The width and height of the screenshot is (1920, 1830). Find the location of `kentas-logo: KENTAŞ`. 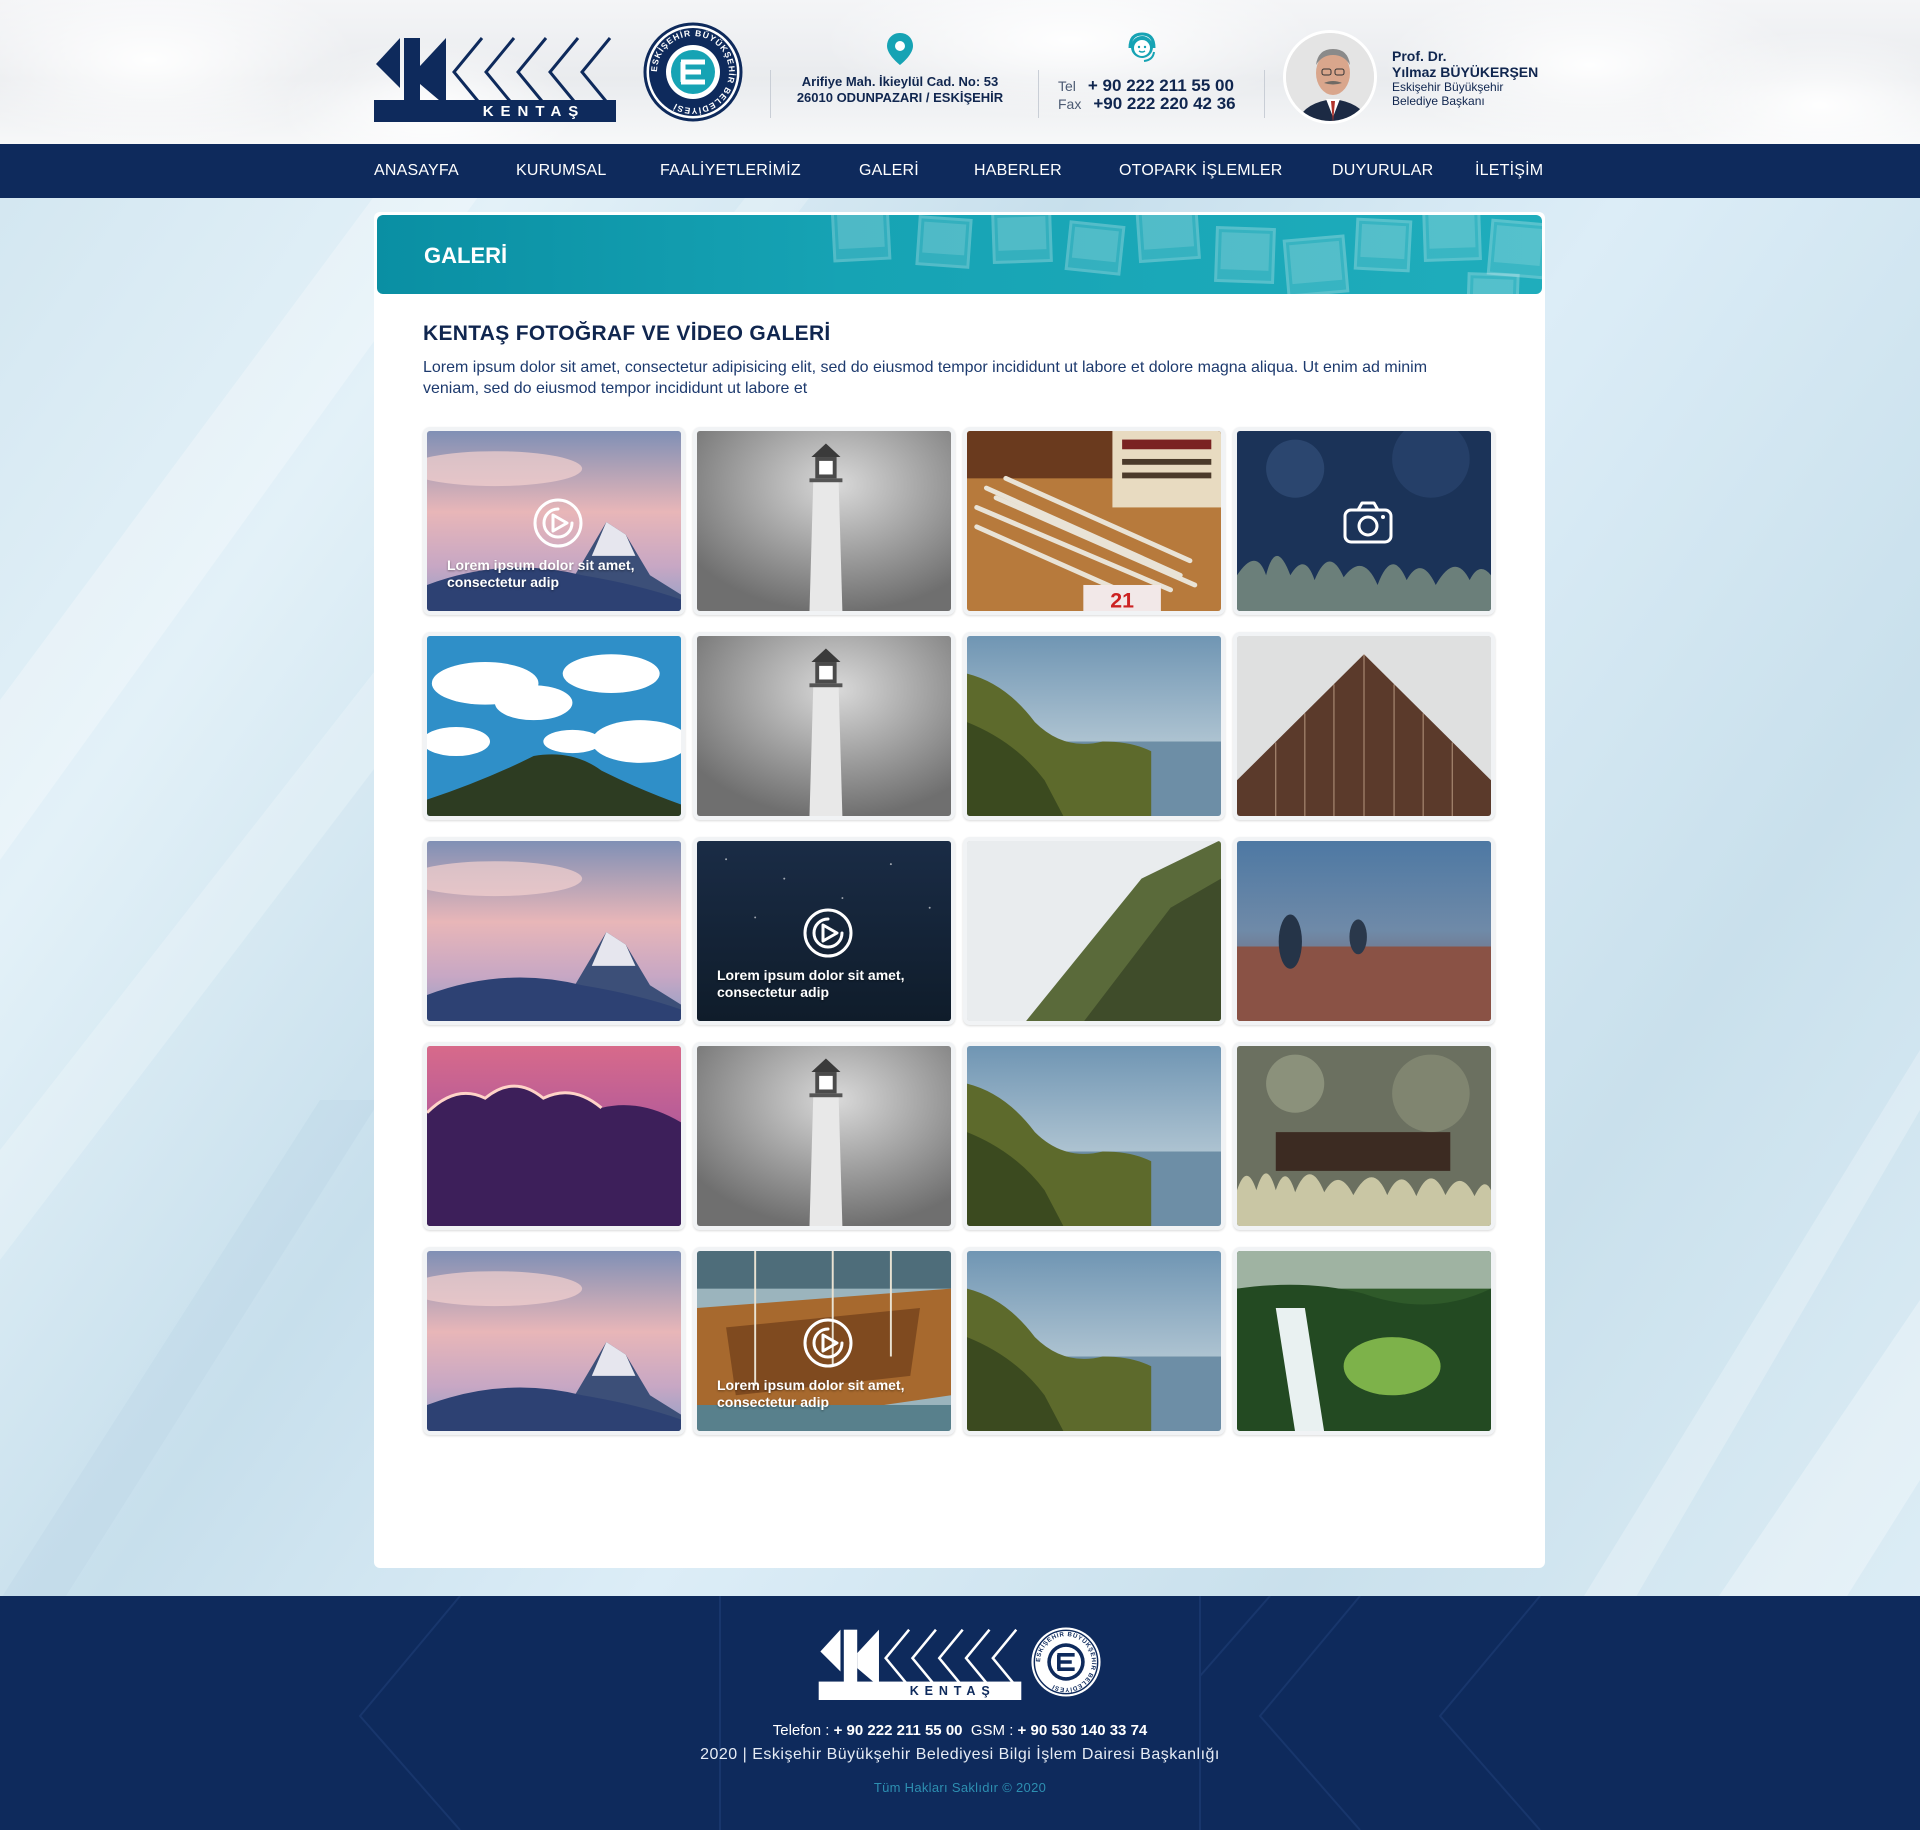

kentas-logo: KENTAŞ is located at coordinates (495, 79).